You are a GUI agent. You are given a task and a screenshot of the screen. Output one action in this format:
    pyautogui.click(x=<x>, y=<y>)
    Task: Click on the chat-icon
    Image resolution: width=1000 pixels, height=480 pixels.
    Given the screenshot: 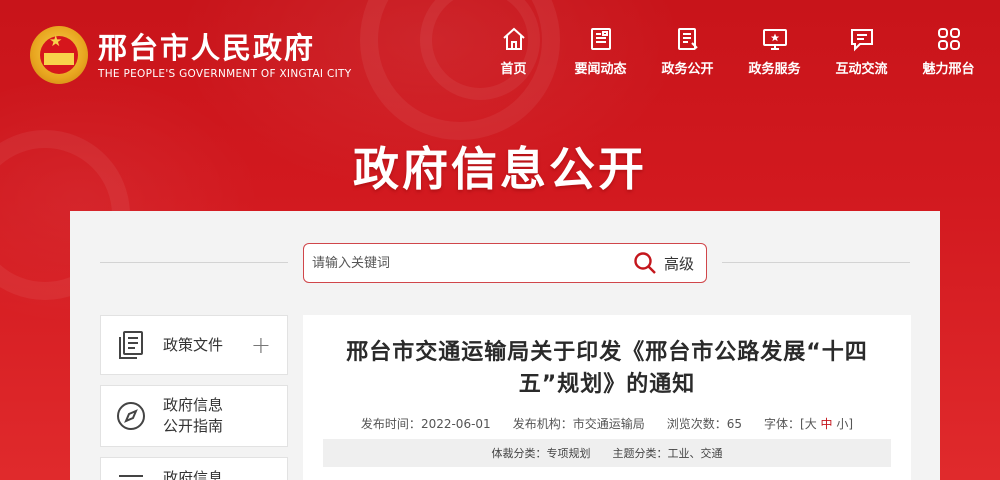 What is the action you would take?
    pyautogui.click(x=861, y=40)
    